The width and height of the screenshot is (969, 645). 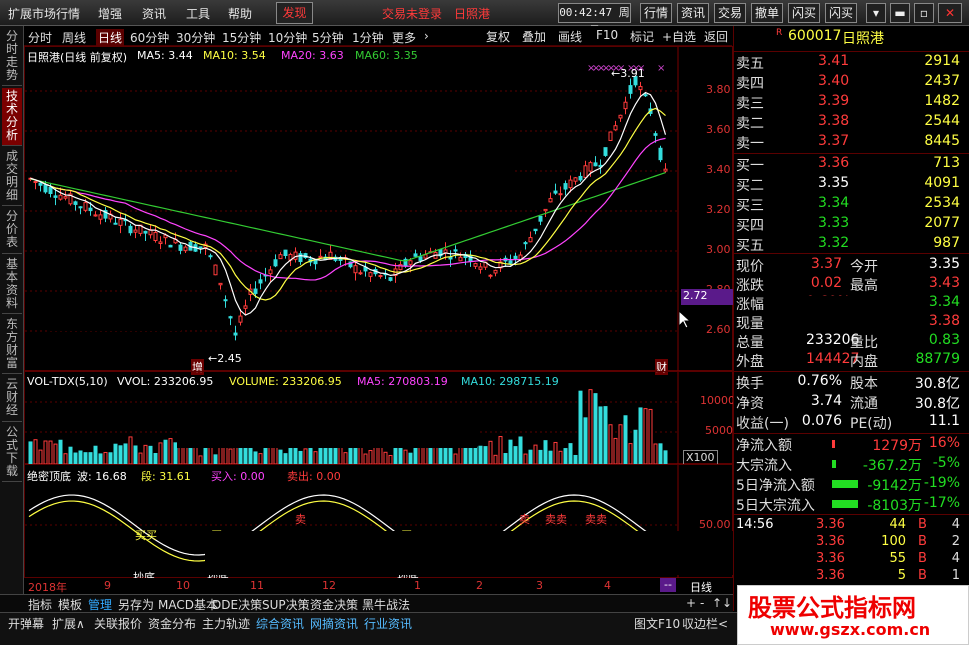 What do you see at coordinates (693, 13) in the screenshot?
I see `info-button: 资讯` at bounding box center [693, 13].